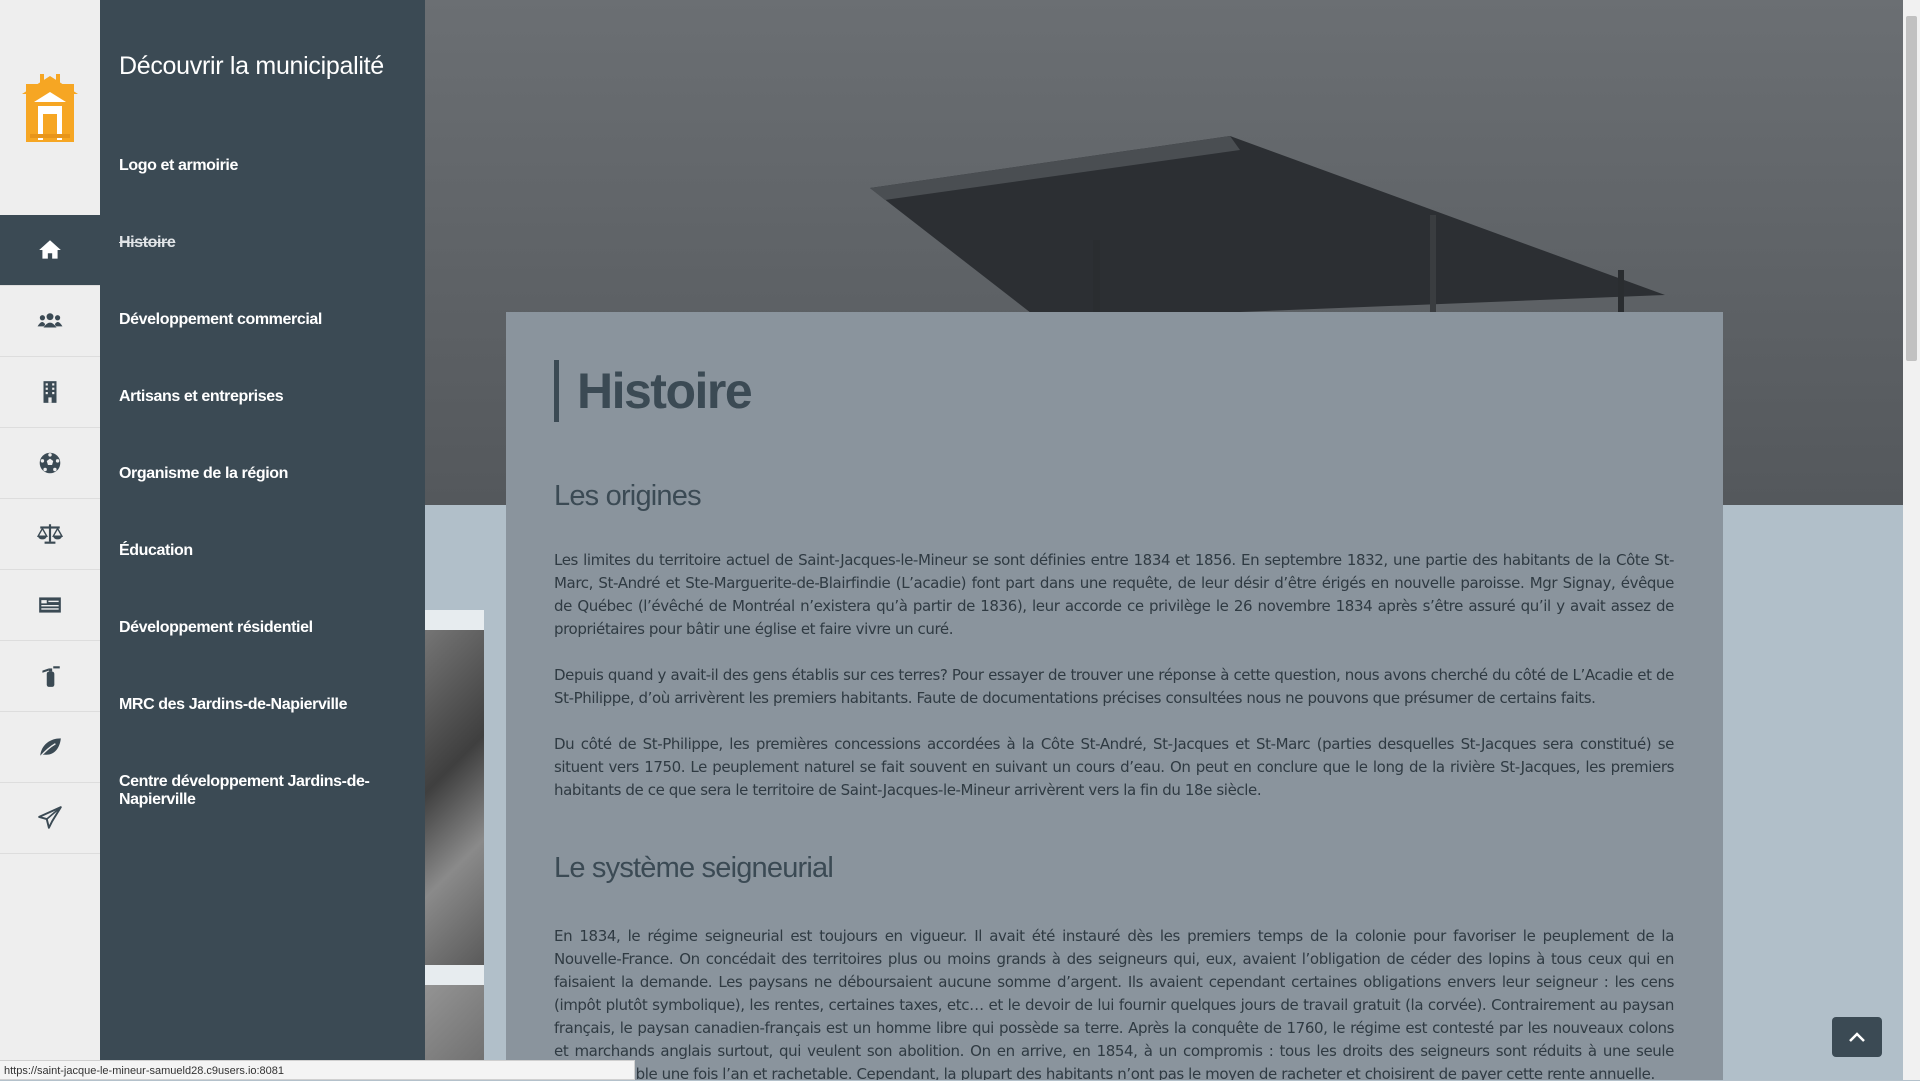  What do you see at coordinates (251, 66) in the screenshot?
I see `nav-panel-title: Découvrir la municipalité` at bounding box center [251, 66].